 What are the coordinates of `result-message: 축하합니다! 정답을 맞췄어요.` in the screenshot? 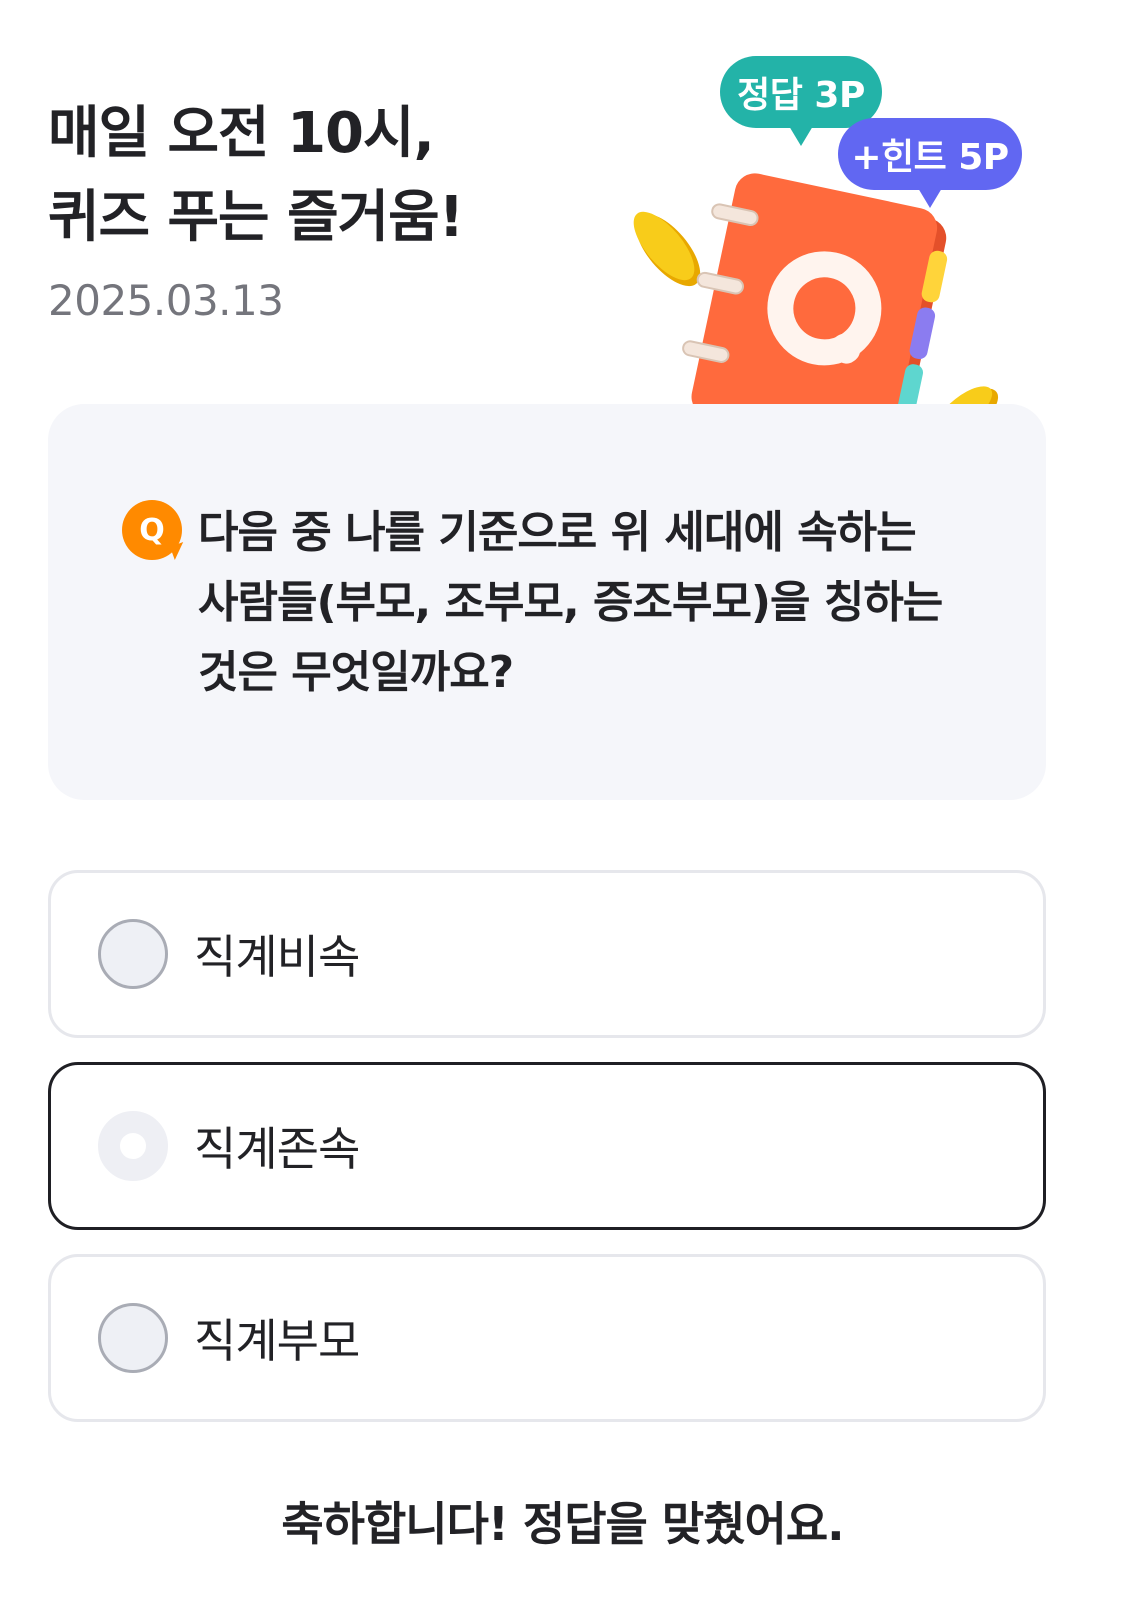 It's located at (562, 1524).